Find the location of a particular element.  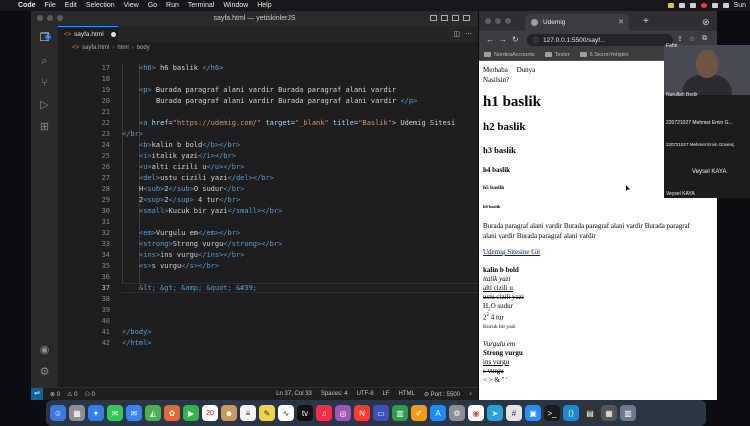

toggle-secondary-sidebar-icon is located at coordinates (455, 18).